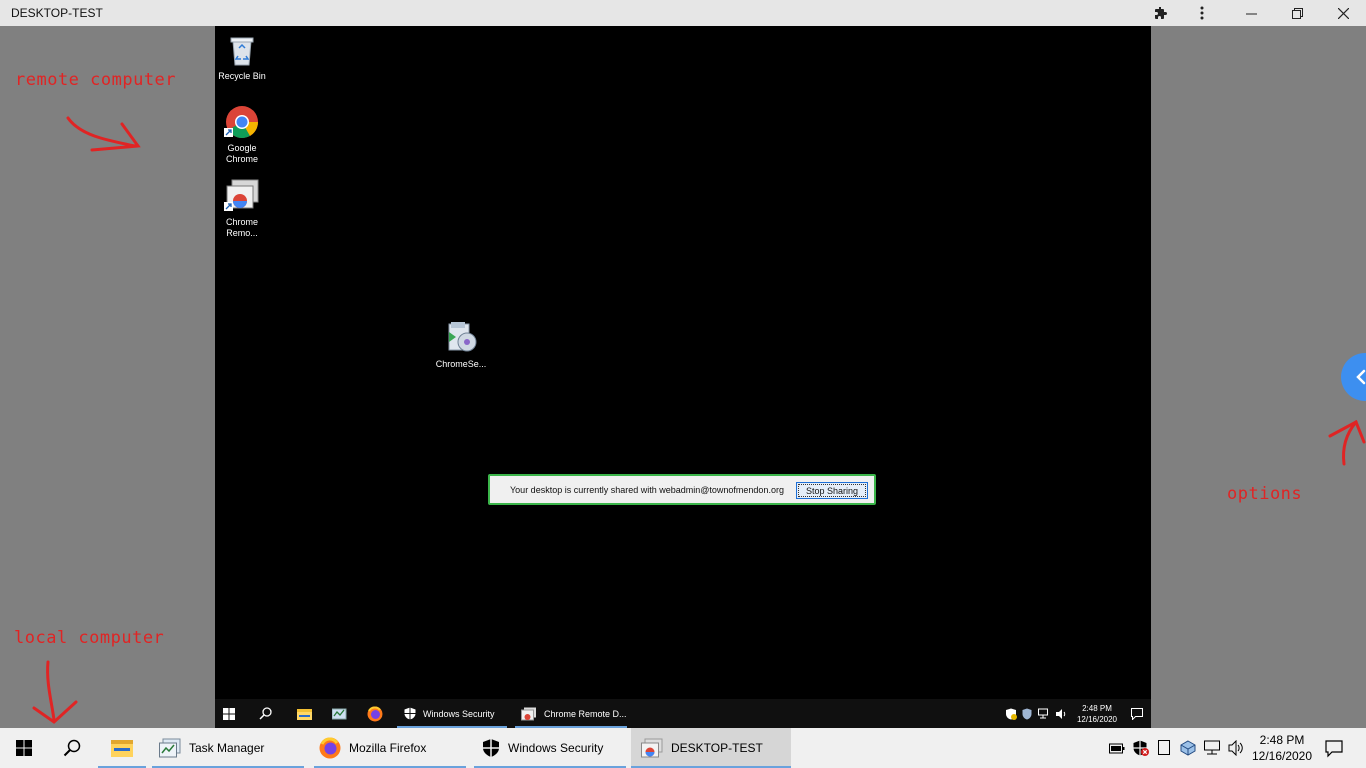 The image size is (1366, 768). I want to click on annotation-local-computer: local computer, so click(89, 638).